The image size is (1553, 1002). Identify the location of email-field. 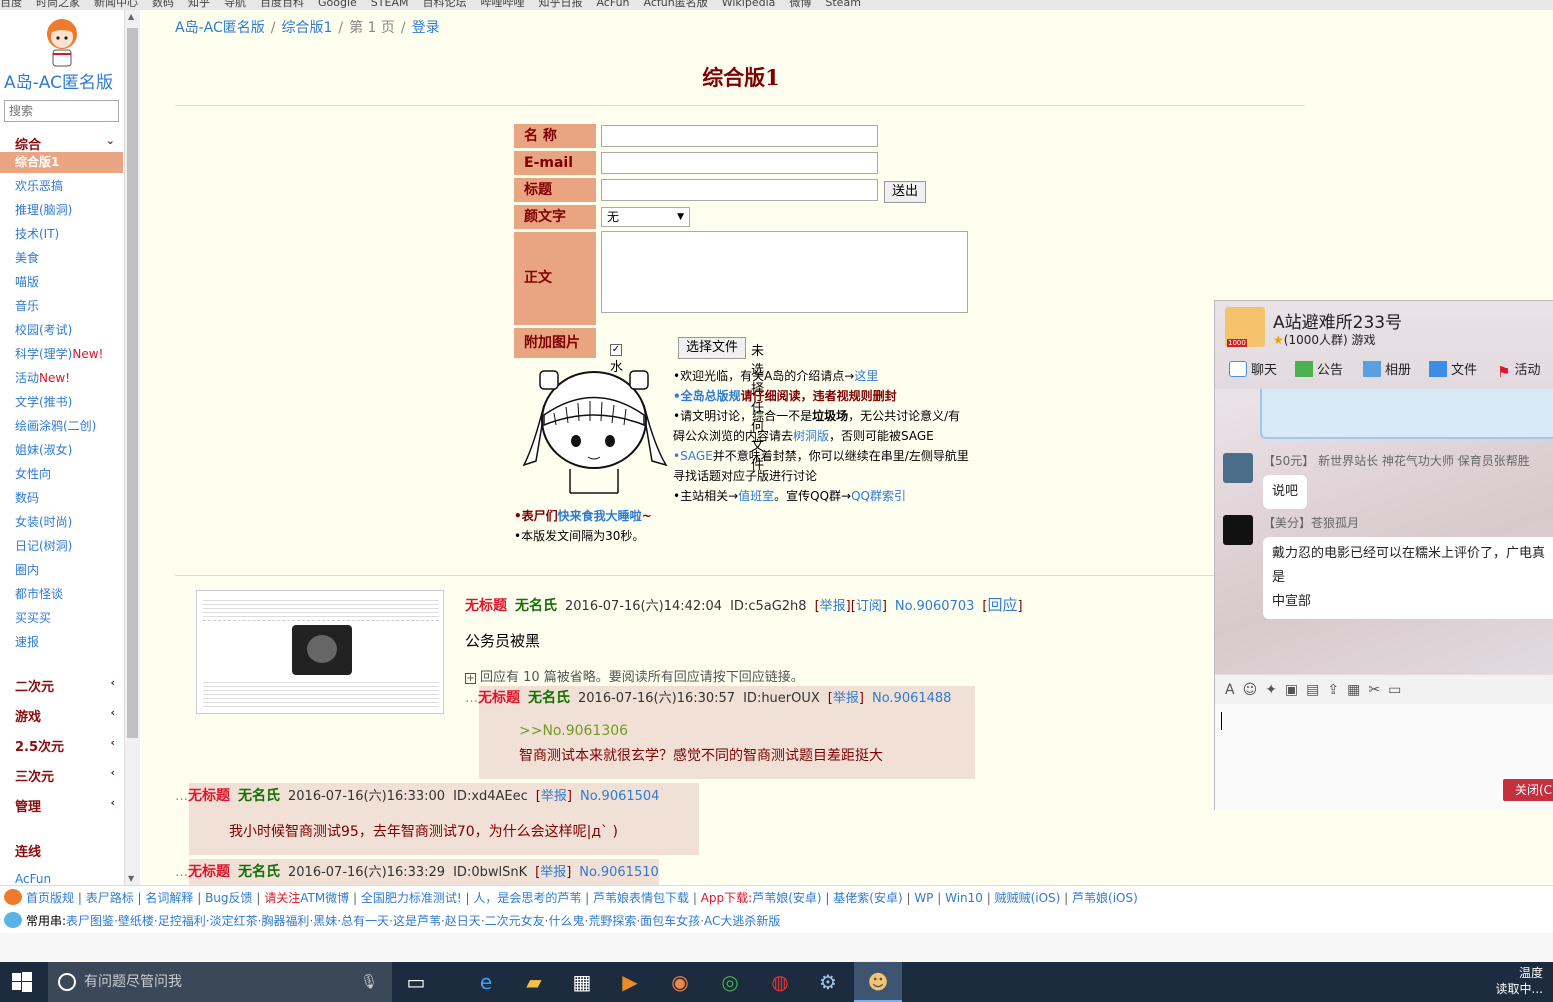
(739, 163).